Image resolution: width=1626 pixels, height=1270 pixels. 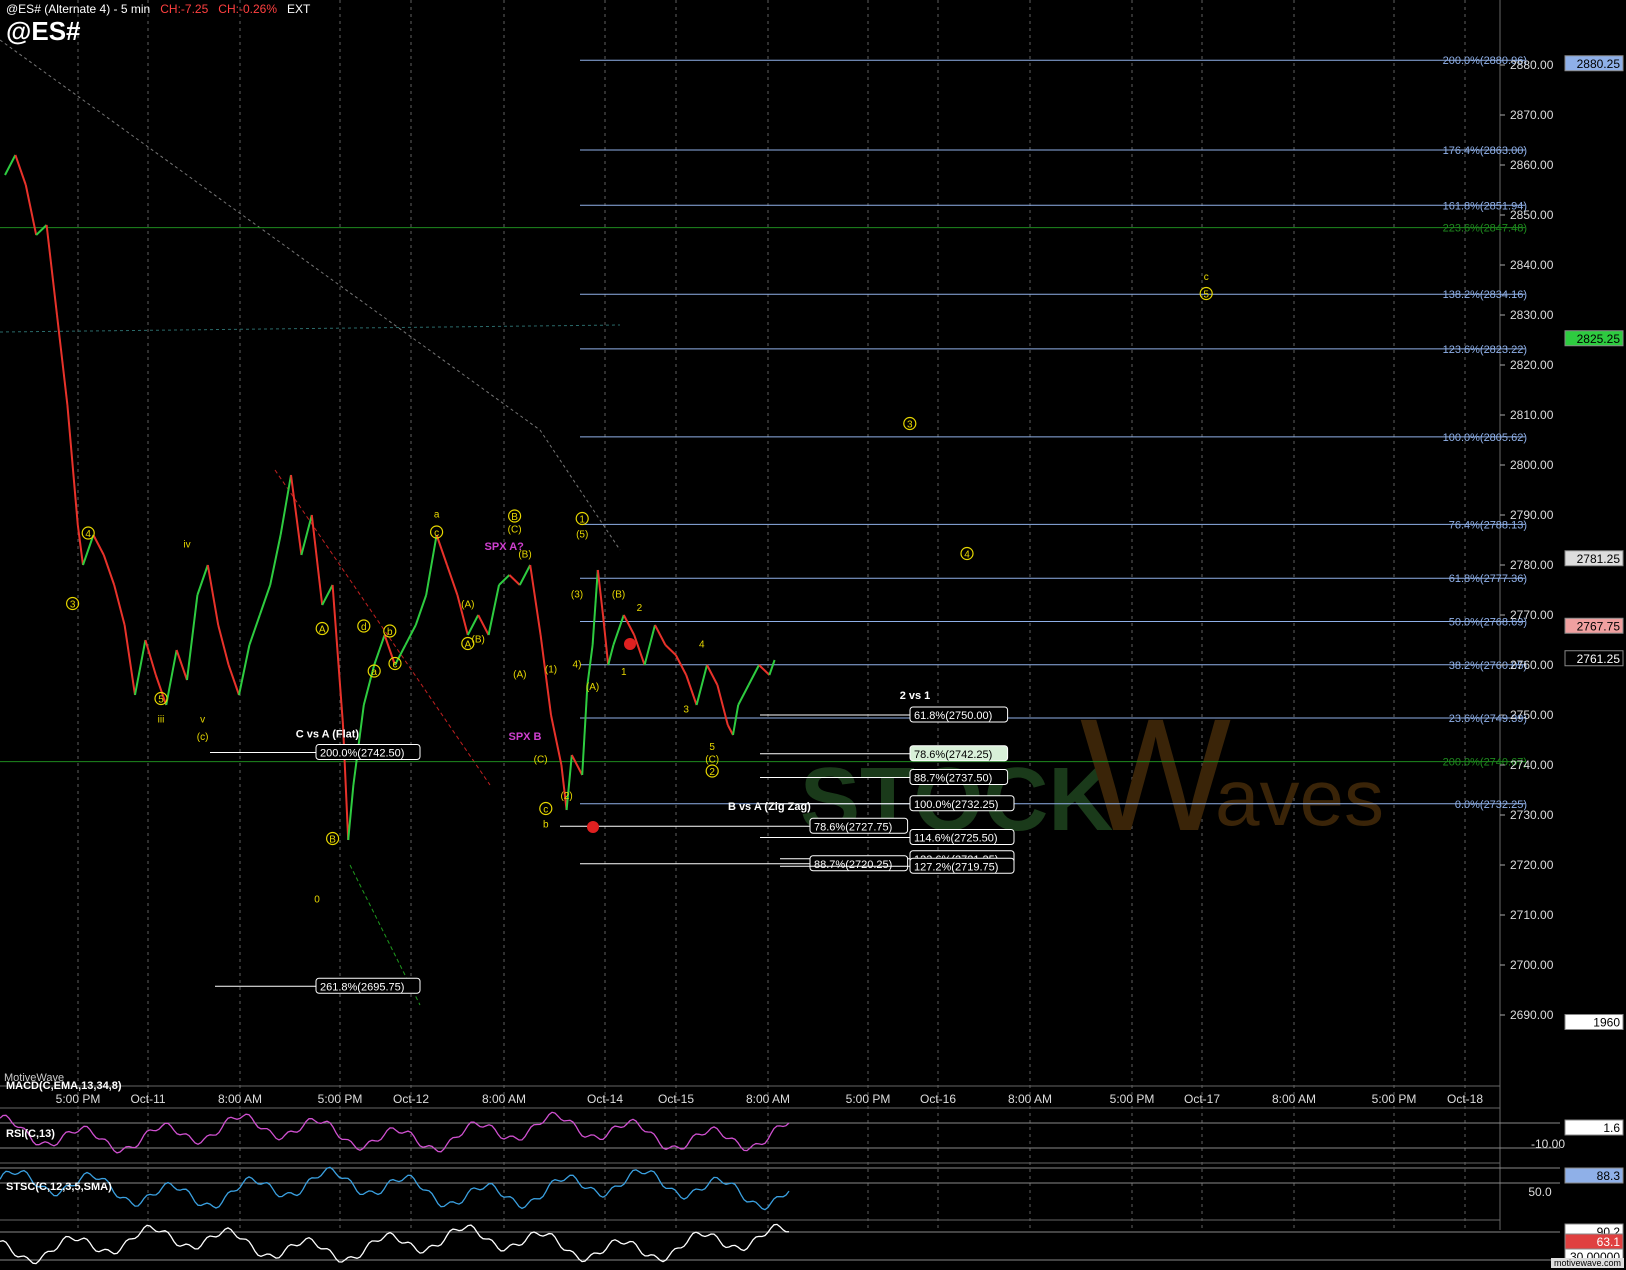 What do you see at coordinates (1609, 1242) in the screenshot?
I see `stsc-badge-2-label: 63.1` at bounding box center [1609, 1242].